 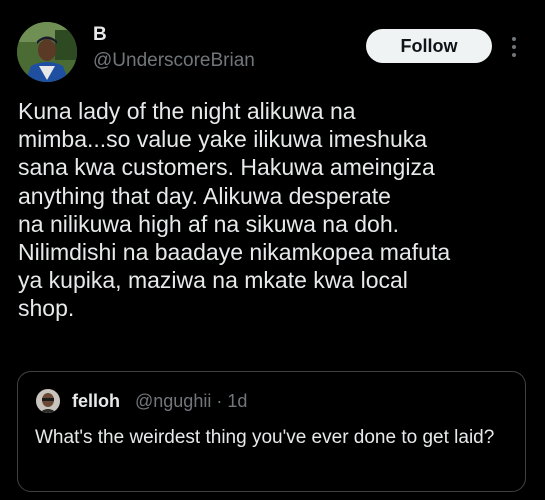 What do you see at coordinates (514, 47) in the screenshot?
I see `more-vertical-icon` at bounding box center [514, 47].